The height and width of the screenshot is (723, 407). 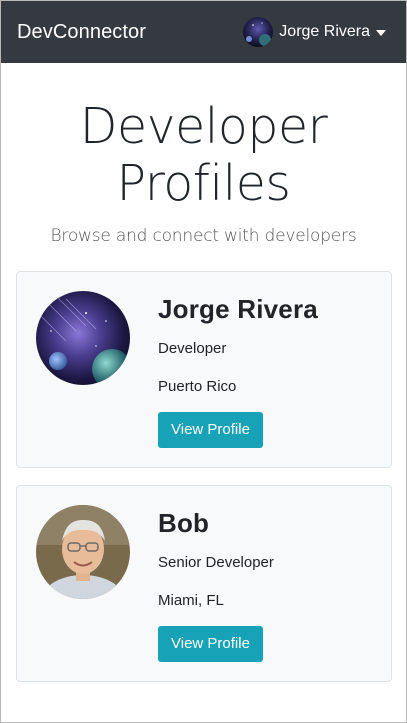 I want to click on profile-location: Puerto Rico, so click(x=197, y=386).